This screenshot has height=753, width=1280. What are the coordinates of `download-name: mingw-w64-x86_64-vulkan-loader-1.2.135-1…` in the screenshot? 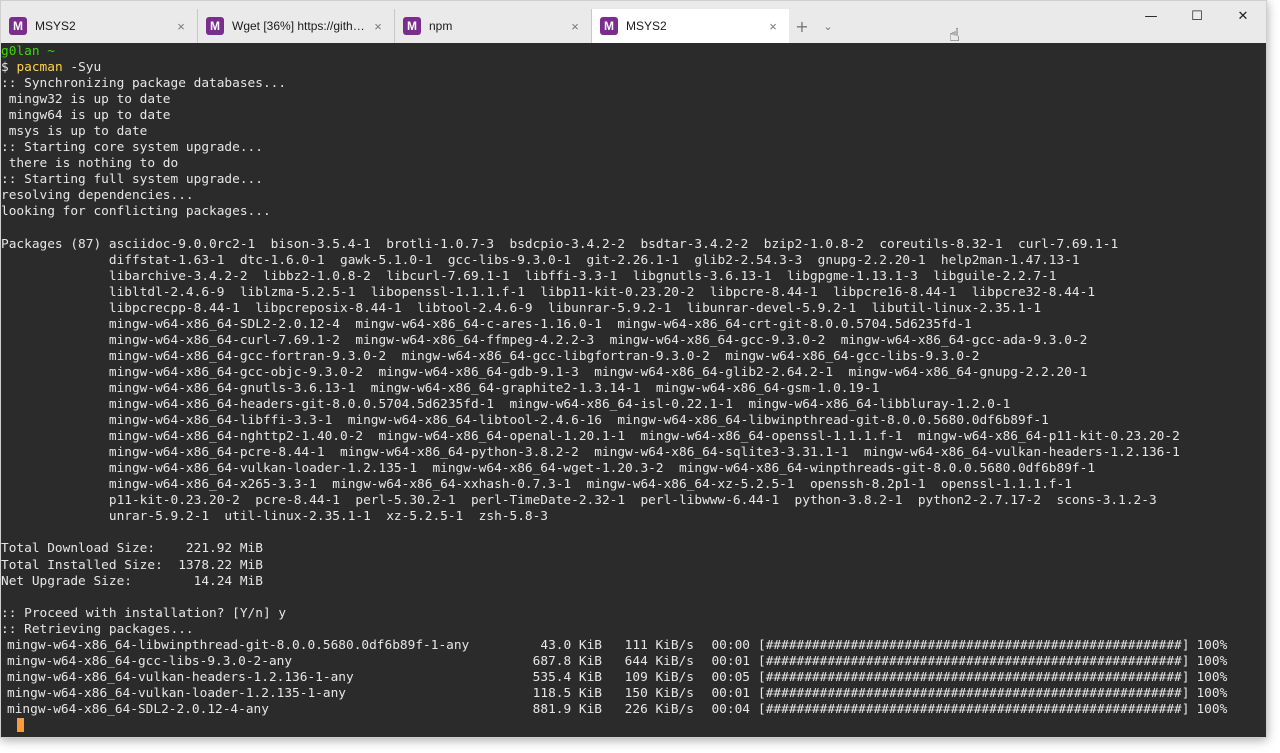 It's located at (176, 693).